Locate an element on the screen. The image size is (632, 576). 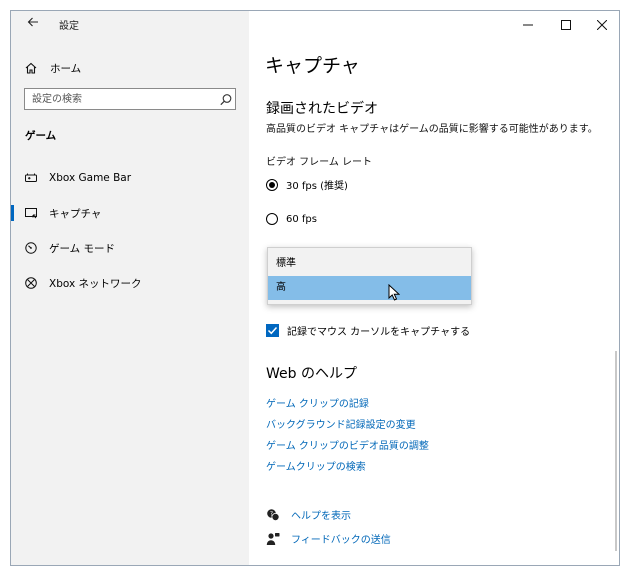
capture-icon is located at coordinates (31, 213).